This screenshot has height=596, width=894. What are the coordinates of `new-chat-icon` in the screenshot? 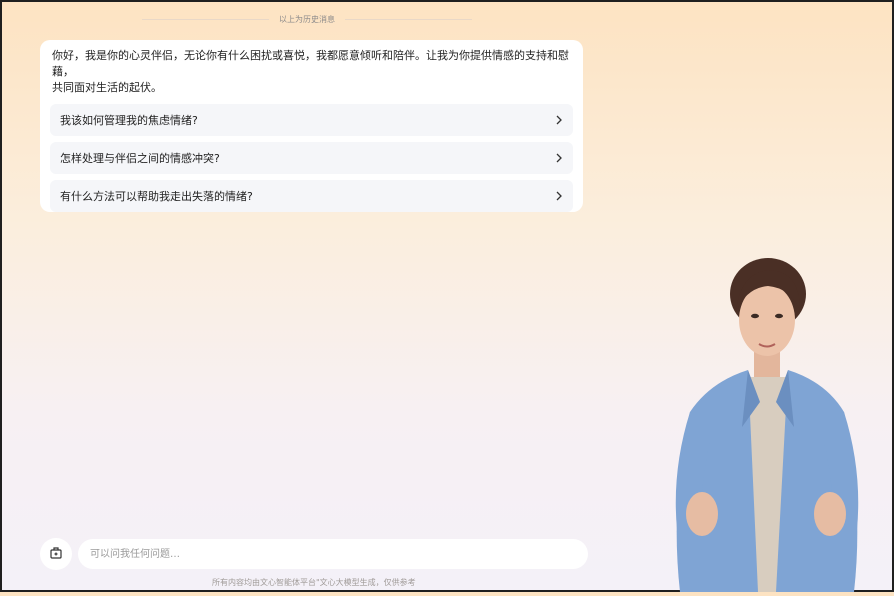 It's located at (56, 554).